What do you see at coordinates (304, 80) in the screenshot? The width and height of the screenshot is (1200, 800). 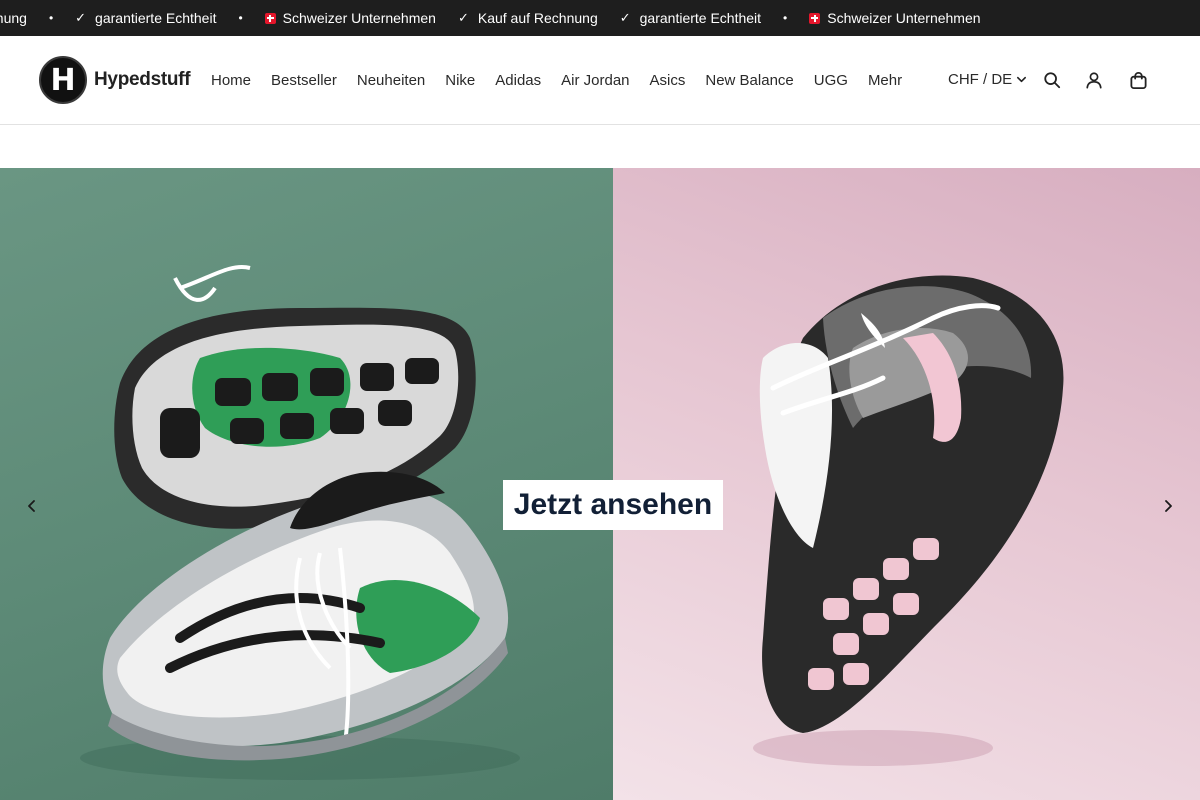 I see `nav-item-bestseller: Bestseller` at bounding box center [304, 80].